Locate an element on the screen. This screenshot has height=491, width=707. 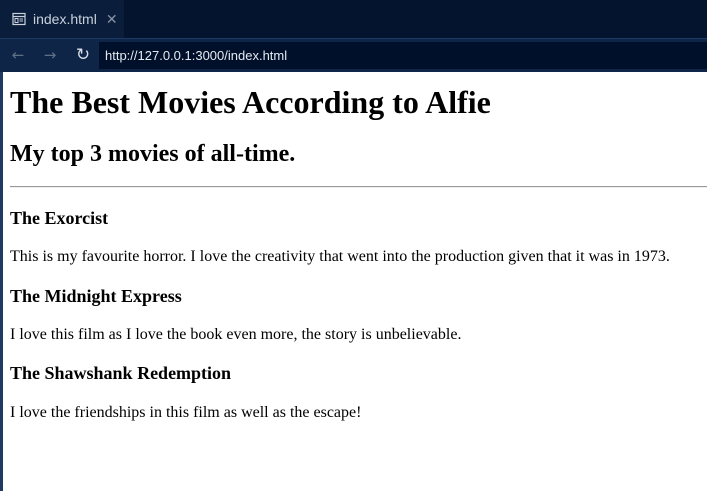
back-arrow-icon: ← is located at coordinates (18, 55).